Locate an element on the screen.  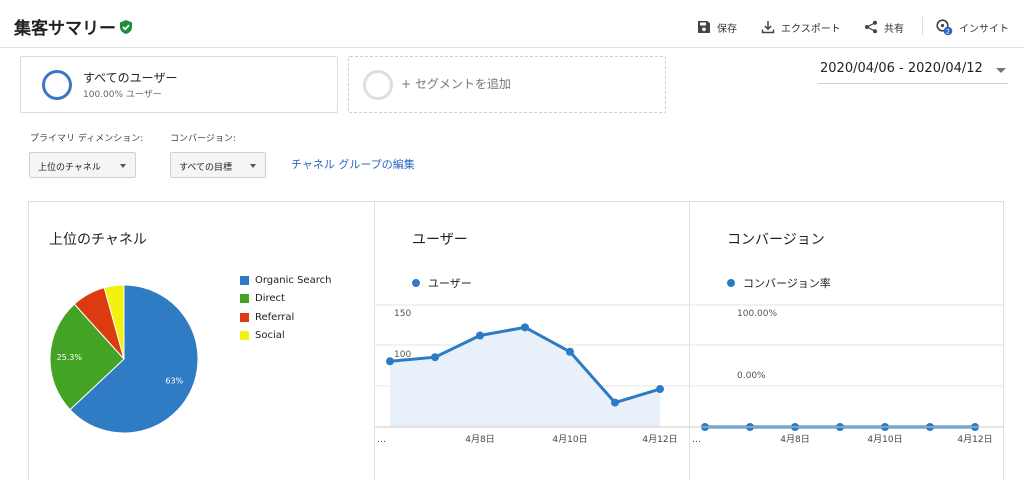
primary-dimension-label: プライマリ ディメンション: is located at coordinates (87, 139).